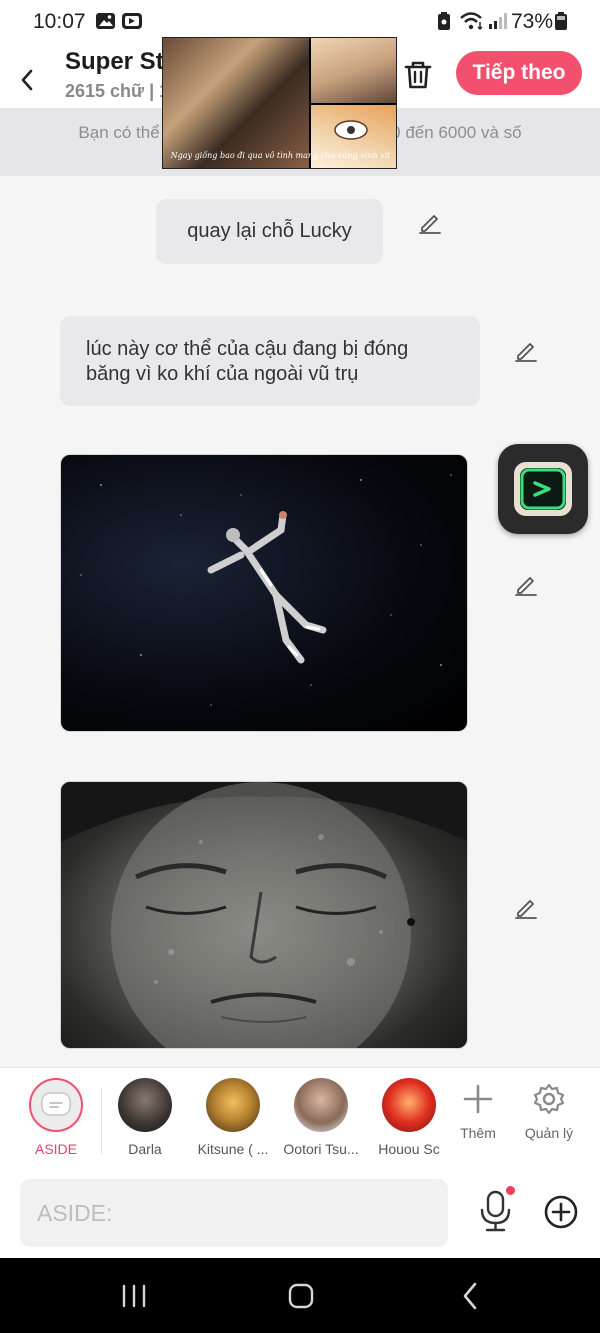 This screenshot has width=600, height=1333. I want to click on message-image-frozen-face, so click(264, 915).